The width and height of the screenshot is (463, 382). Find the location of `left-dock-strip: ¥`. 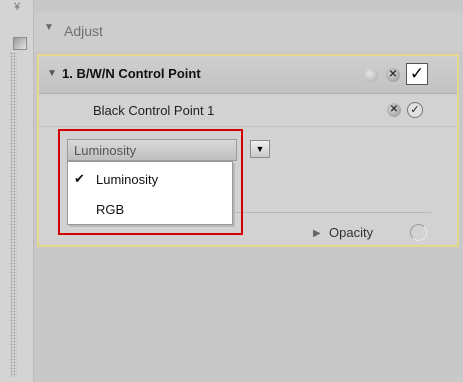

left-dock-strip: ¥ is located at coordinates (17, 191).